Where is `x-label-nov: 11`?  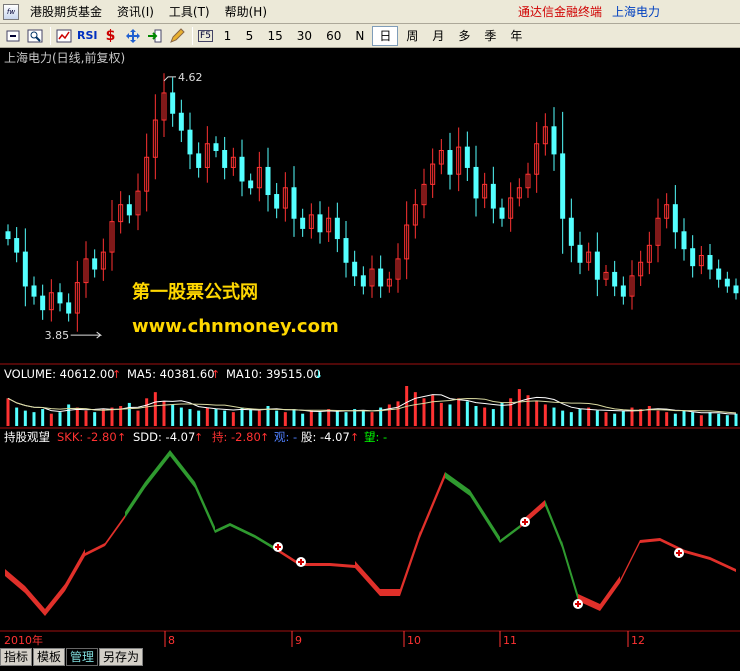
x-label-nov: 11 is located at coordinates (510, 640).